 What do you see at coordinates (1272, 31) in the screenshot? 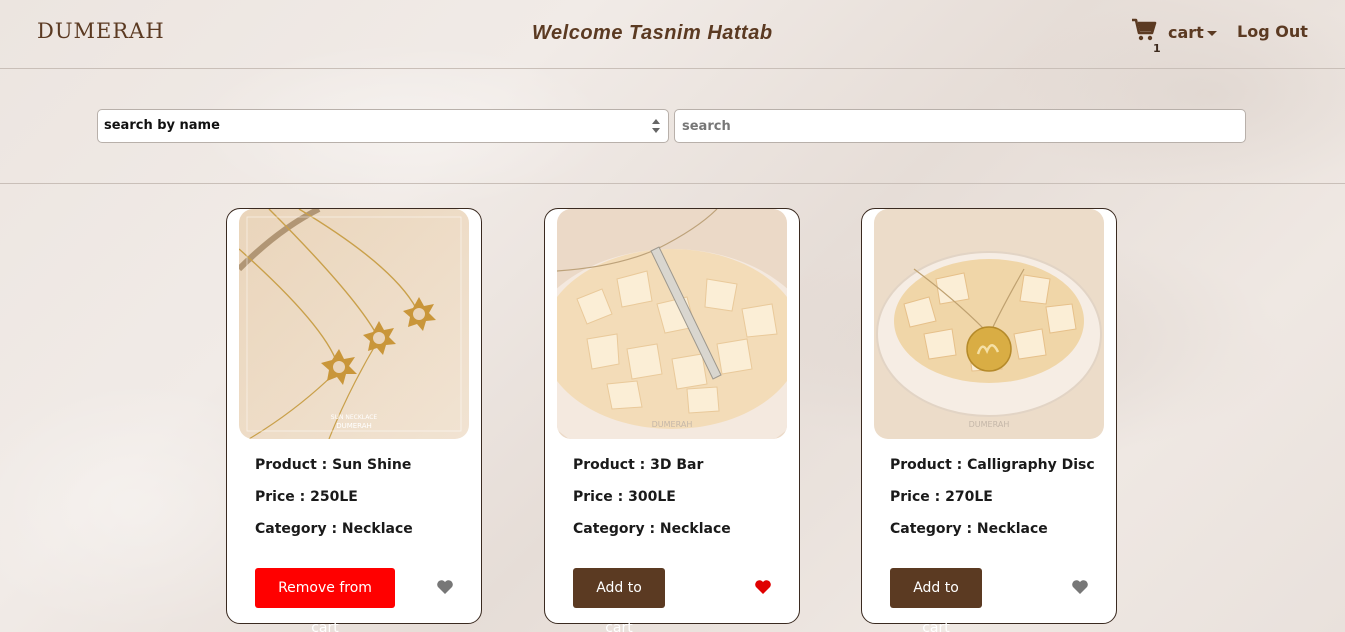
I see `logout-link: Log Out` at bounding box center [1272, 31].